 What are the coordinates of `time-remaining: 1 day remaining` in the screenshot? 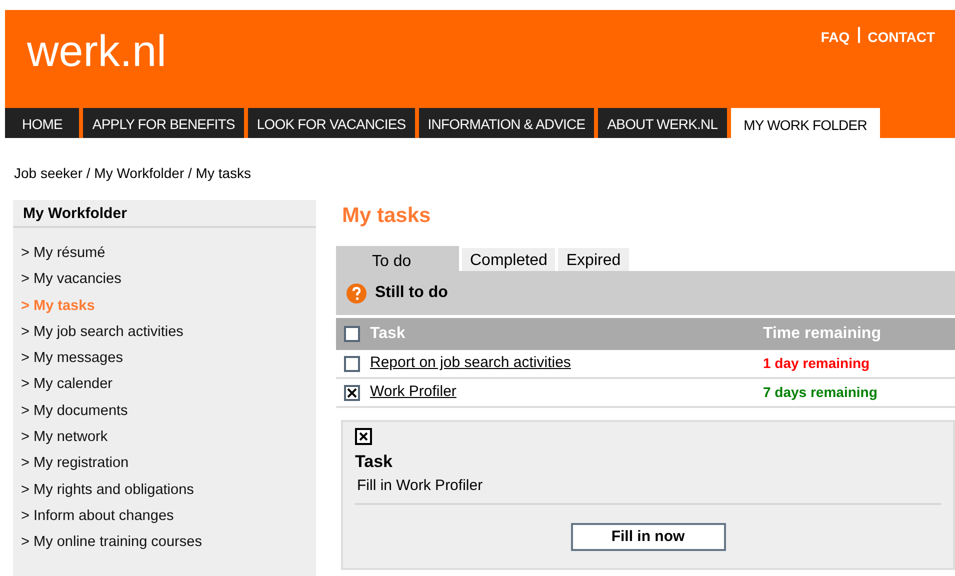 It's located at (816, 363).